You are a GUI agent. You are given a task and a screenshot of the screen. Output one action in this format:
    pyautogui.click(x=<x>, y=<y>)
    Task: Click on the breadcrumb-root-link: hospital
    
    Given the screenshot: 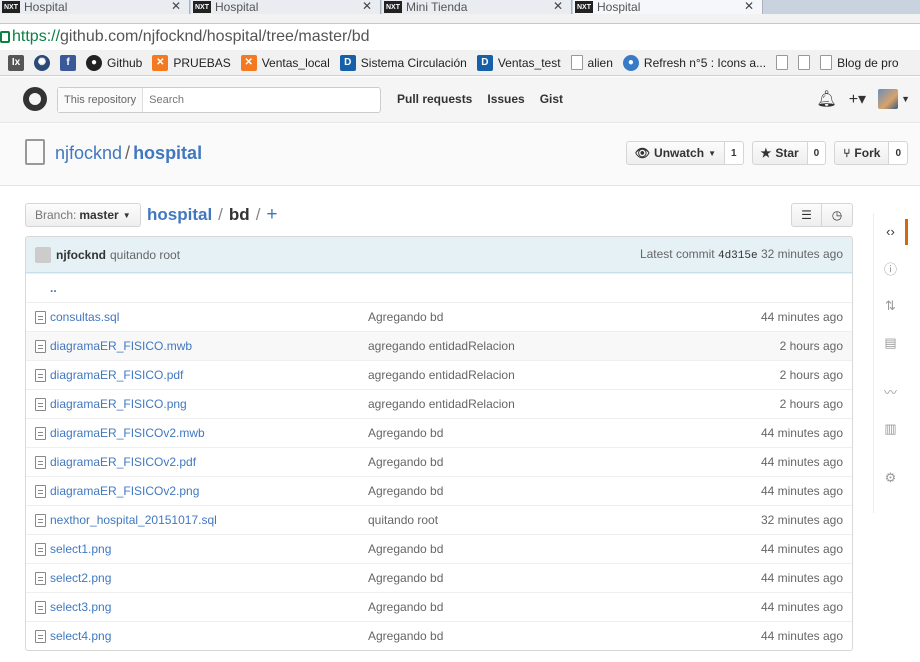 What is the action you would take?
    pyautogui.click(x=179, y=215)
    